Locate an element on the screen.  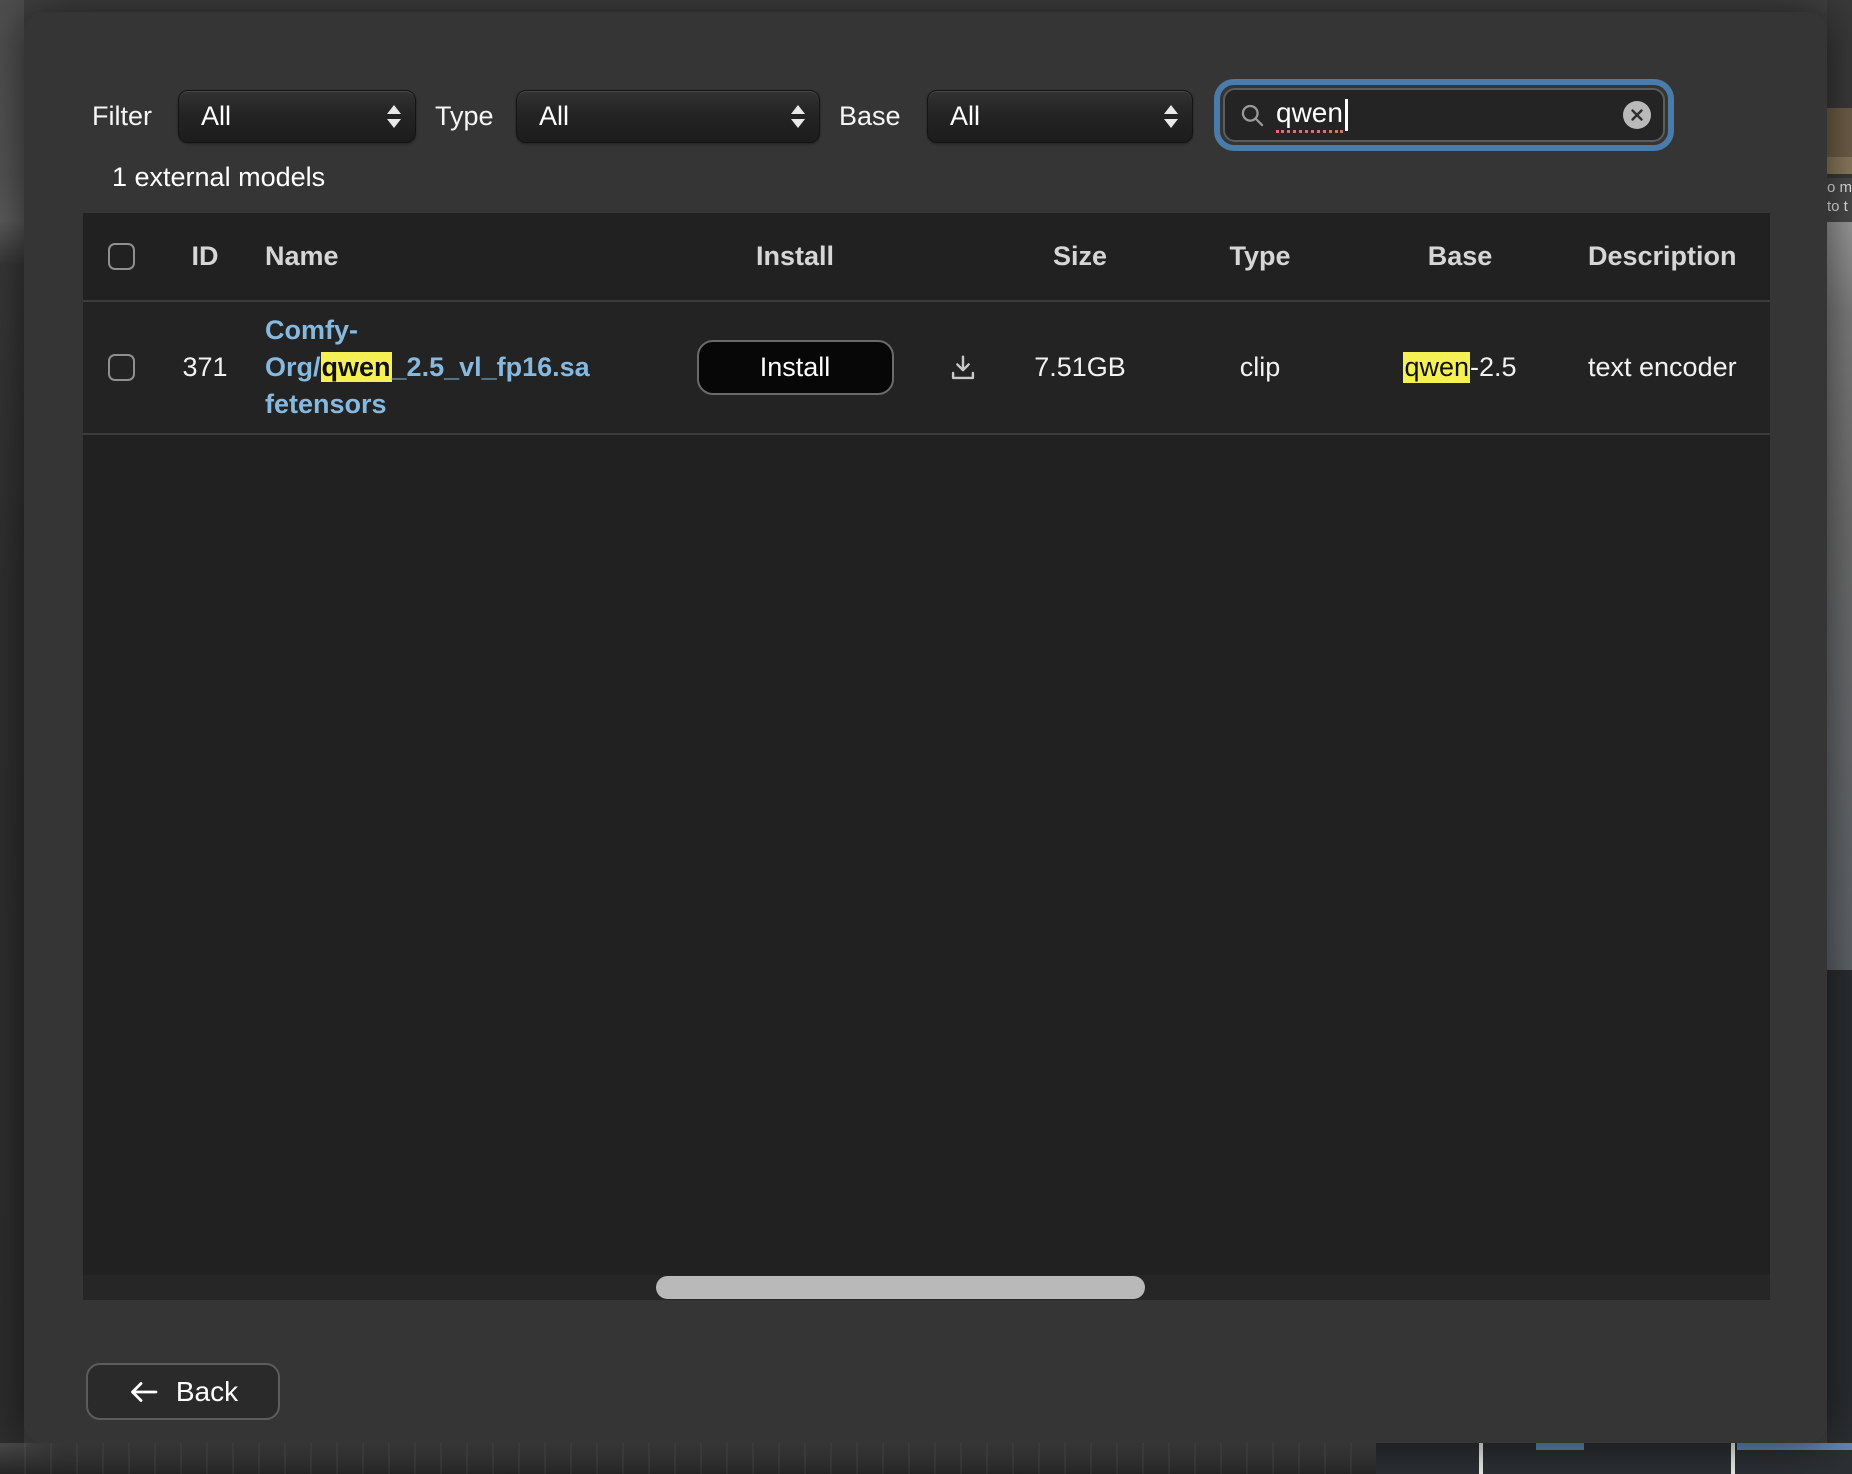
header-base: Base is located at coordinates (1460, 256).